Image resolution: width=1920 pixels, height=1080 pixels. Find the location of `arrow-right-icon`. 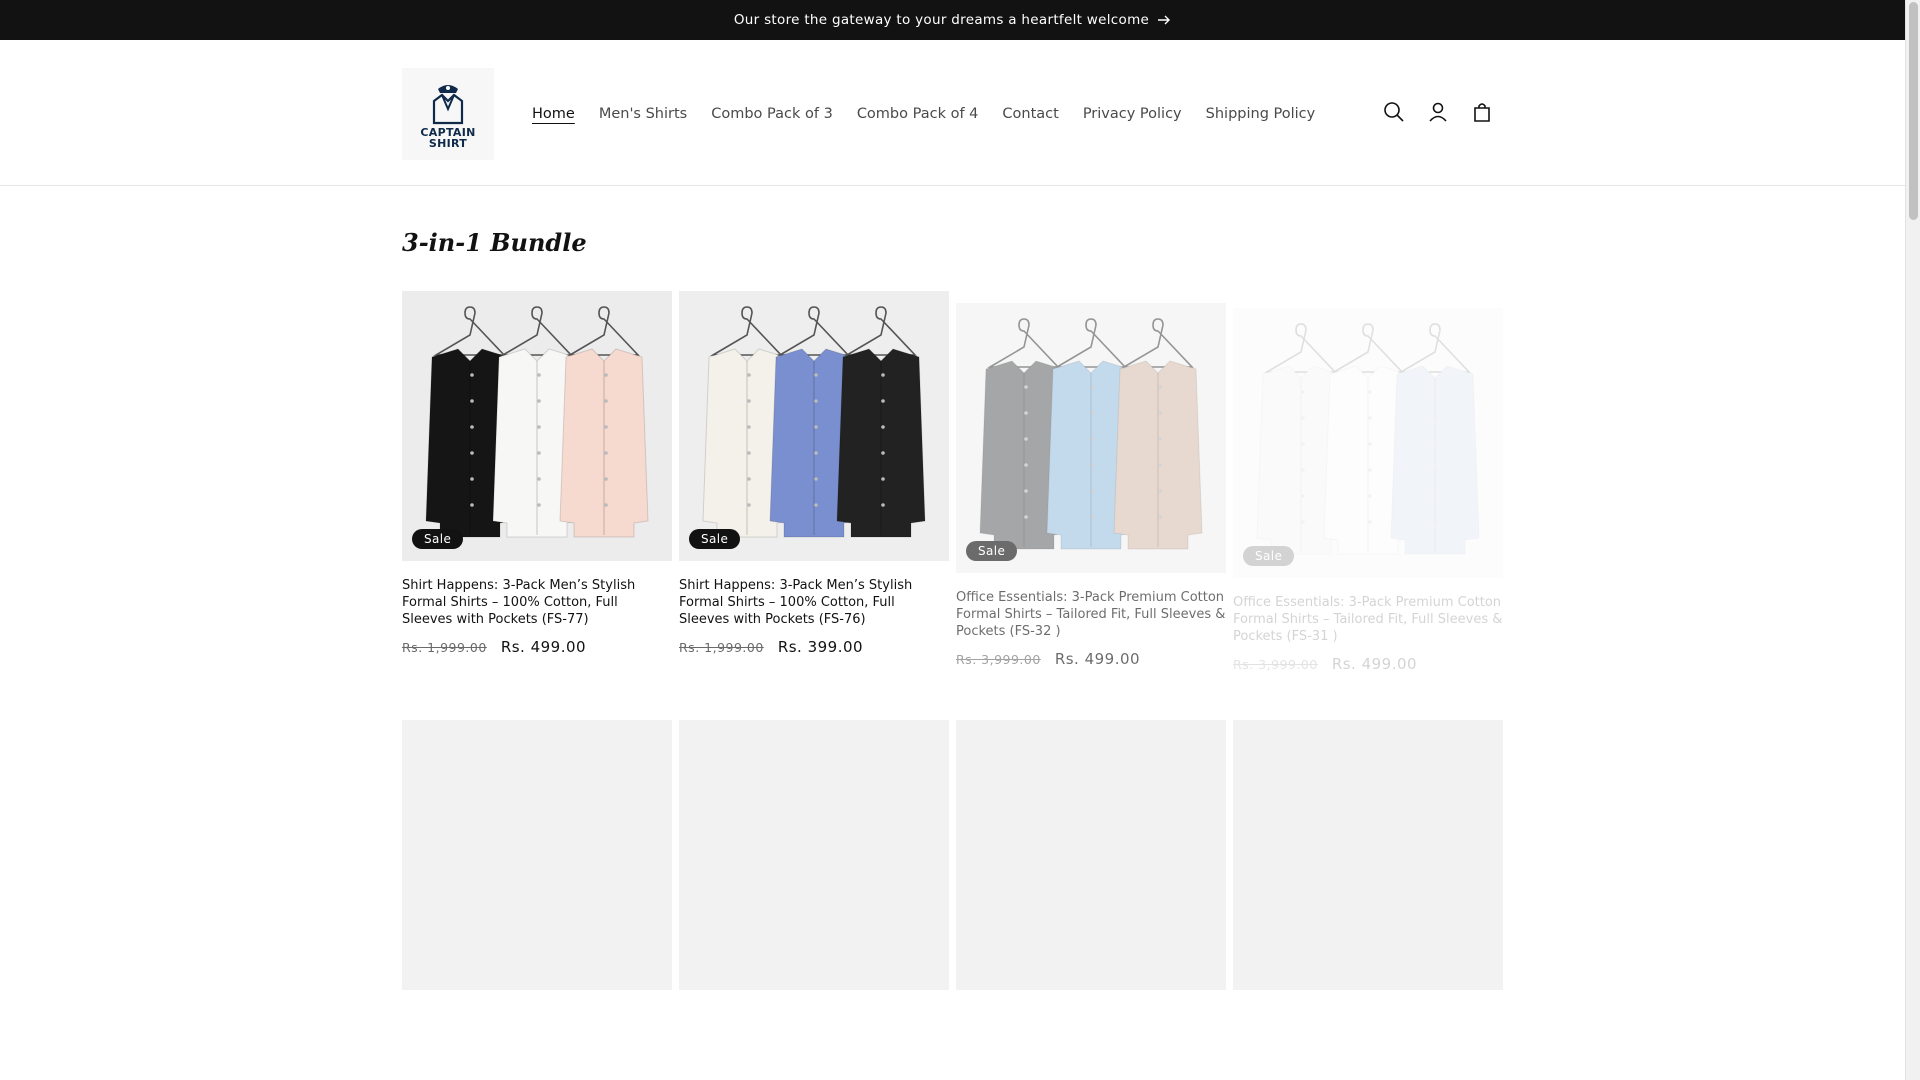

arrow-right-icon is located at coordinates (1164, 20).